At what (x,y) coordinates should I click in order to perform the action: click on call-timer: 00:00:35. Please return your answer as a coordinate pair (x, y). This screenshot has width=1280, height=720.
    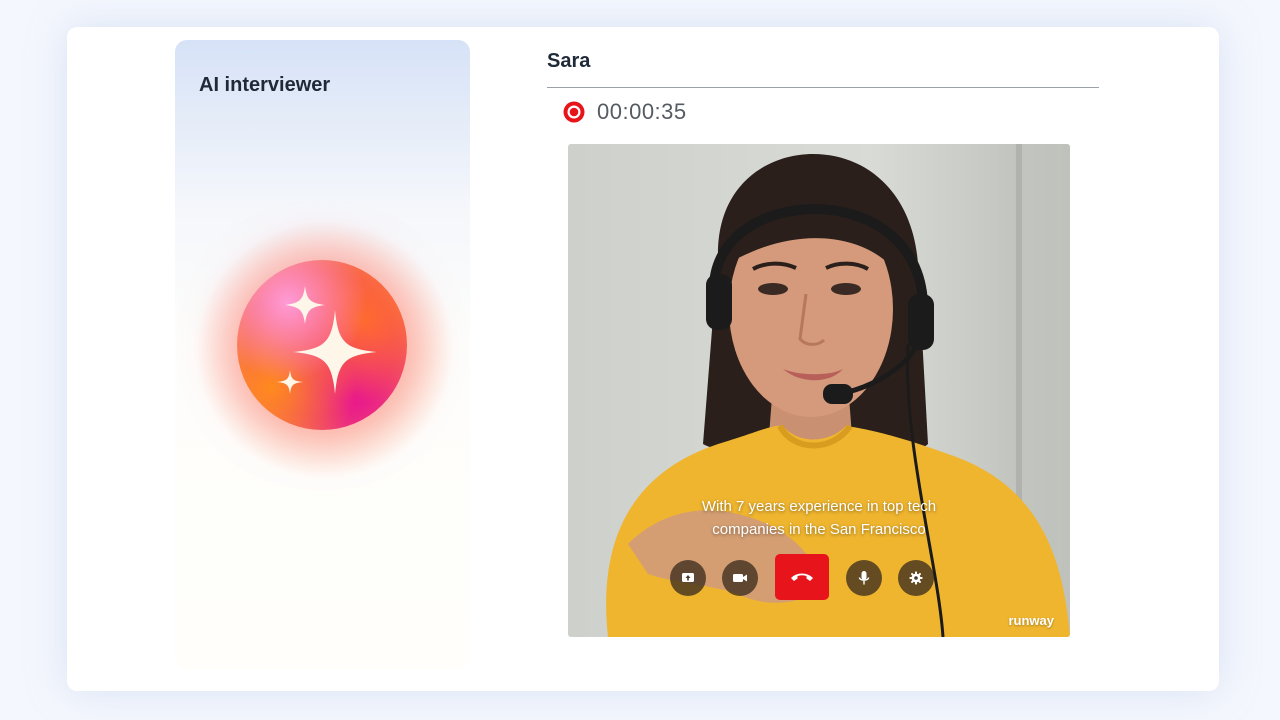
    Looking at the image, I should click on (642, 111).